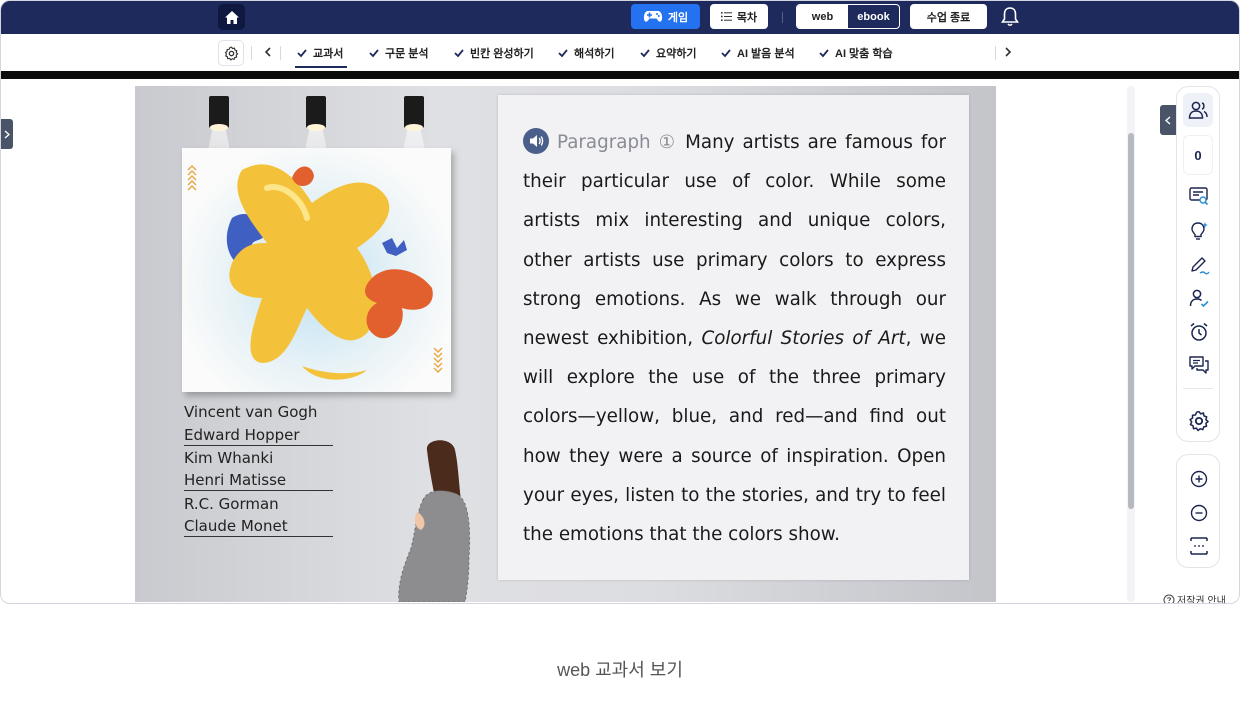 This screenshot has height=711, width=1240. Describe the element at coordinates (1199, 546) in the screenshot. I see `fit-height-icon` at that location.